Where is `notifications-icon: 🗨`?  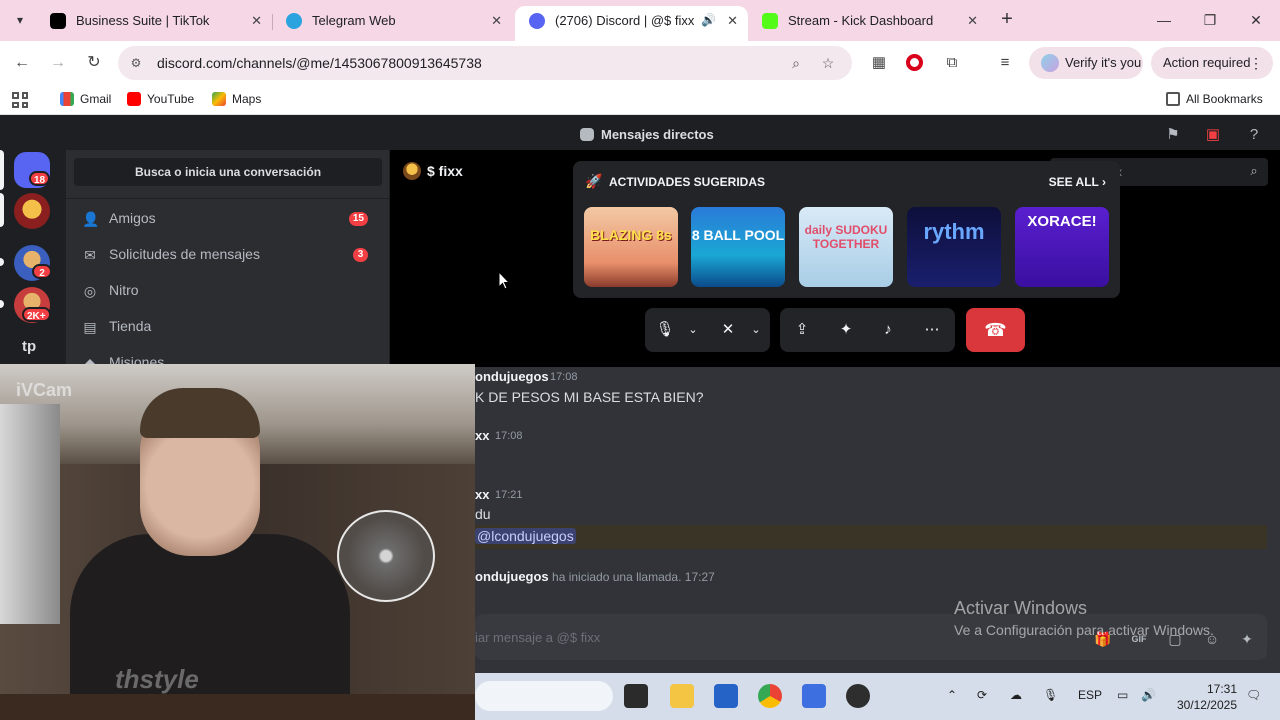 notifications-icon: 🗨 is located at coordinates (1253, 695).